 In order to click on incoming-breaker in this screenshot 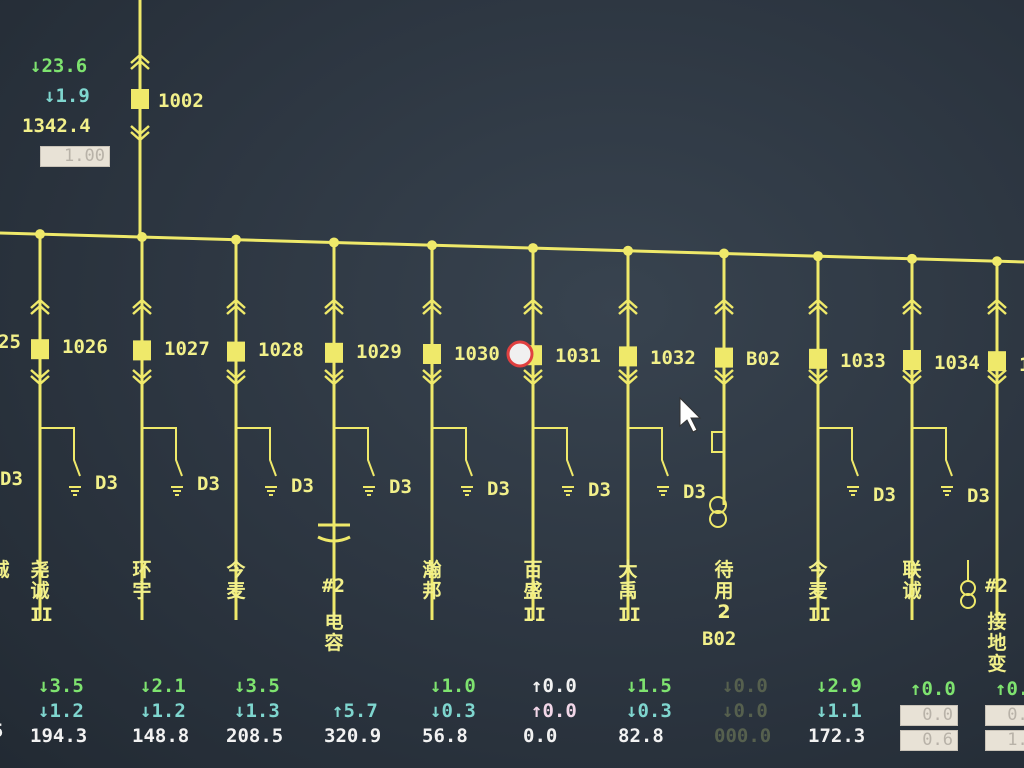, I will do `click(140, 99)`.